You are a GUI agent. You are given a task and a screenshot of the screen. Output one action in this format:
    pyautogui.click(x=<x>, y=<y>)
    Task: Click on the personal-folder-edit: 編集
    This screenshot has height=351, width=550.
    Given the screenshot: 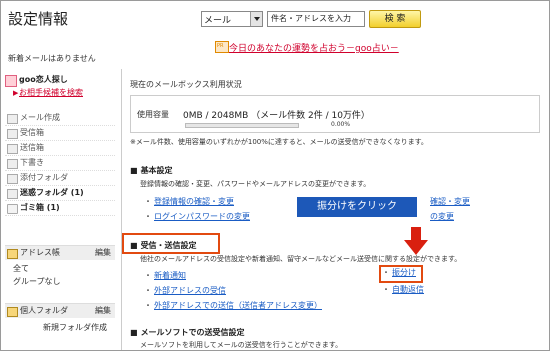 What is the action you would take?
    pyautogui.click(x=103, y=310)
    